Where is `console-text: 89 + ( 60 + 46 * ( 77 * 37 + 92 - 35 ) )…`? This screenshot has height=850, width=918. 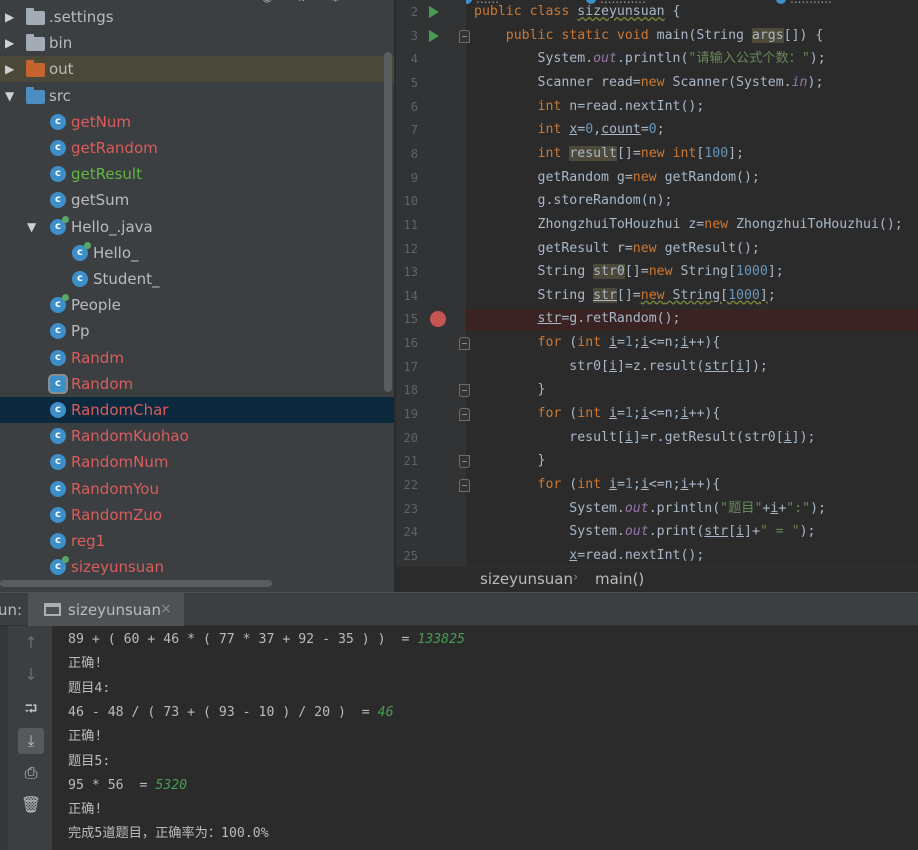
console-text: 89 + ( 60 + 46 * ( 77 * 37 + 92 - 35 ) )… is located at coordinates (243, 639).